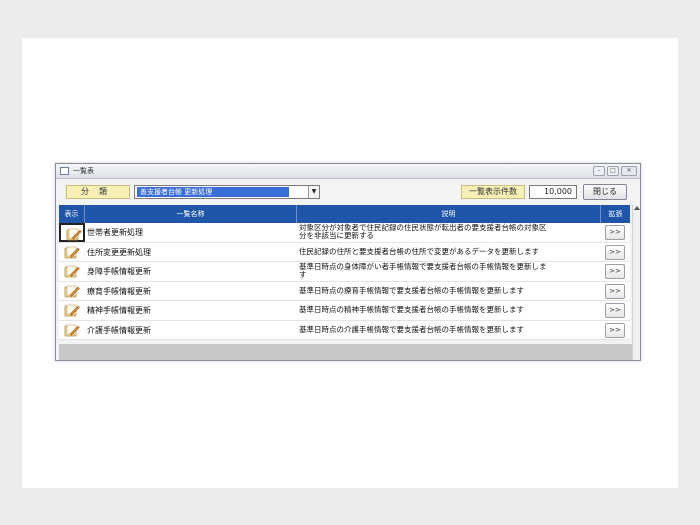  What do you see at coordinates (119, 330) in the screenshot?
I see `row-name: 介護手帳情報更新` at bounding box center [119, 330].